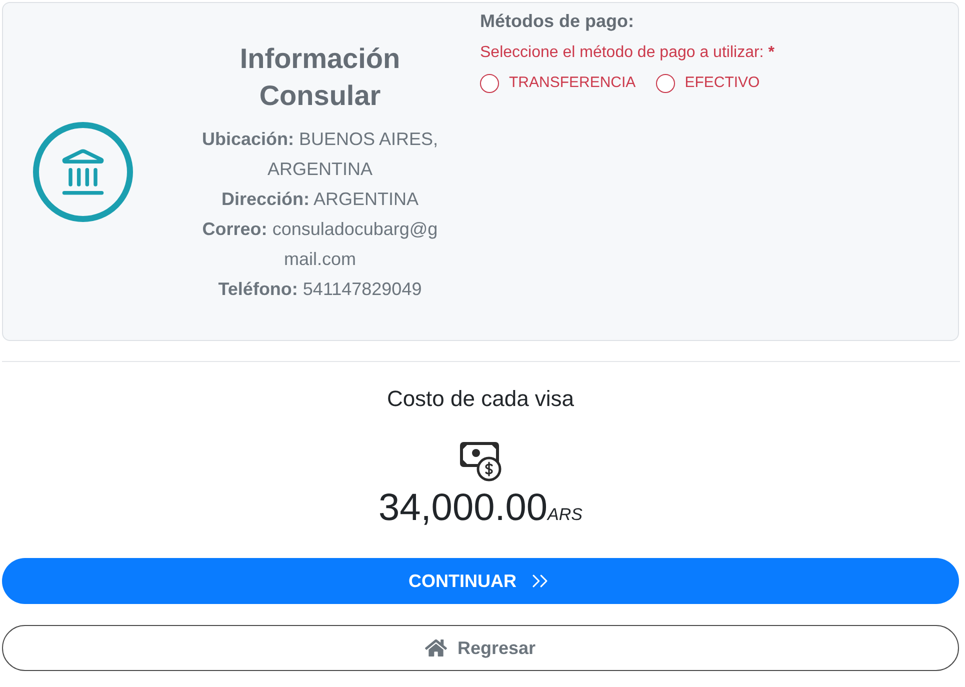 Image resolution: width=965 pixels, height=687 pixels. I want to click on bank-building-icon, so click(83, 172).